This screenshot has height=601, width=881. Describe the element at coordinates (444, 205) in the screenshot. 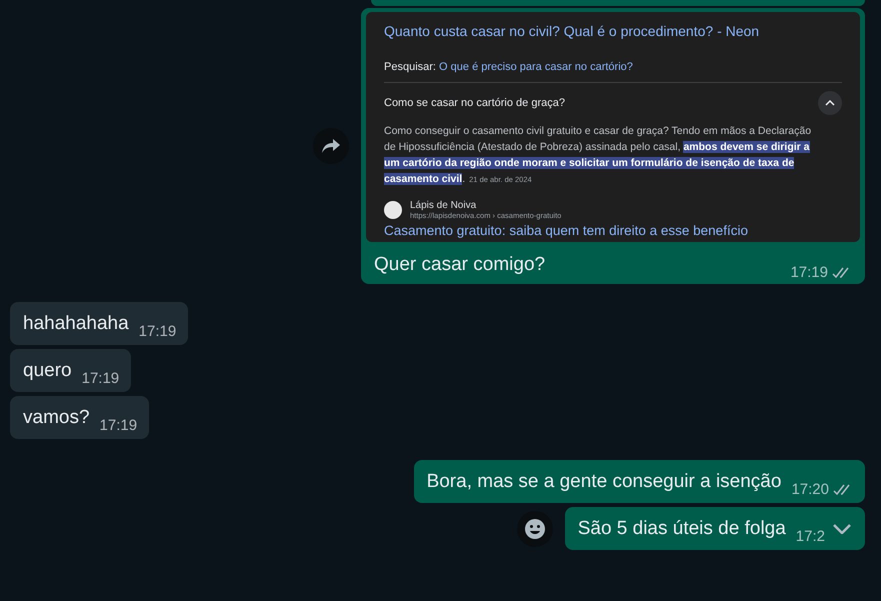

I see `source-name: Lápis de Noiva` at that location.